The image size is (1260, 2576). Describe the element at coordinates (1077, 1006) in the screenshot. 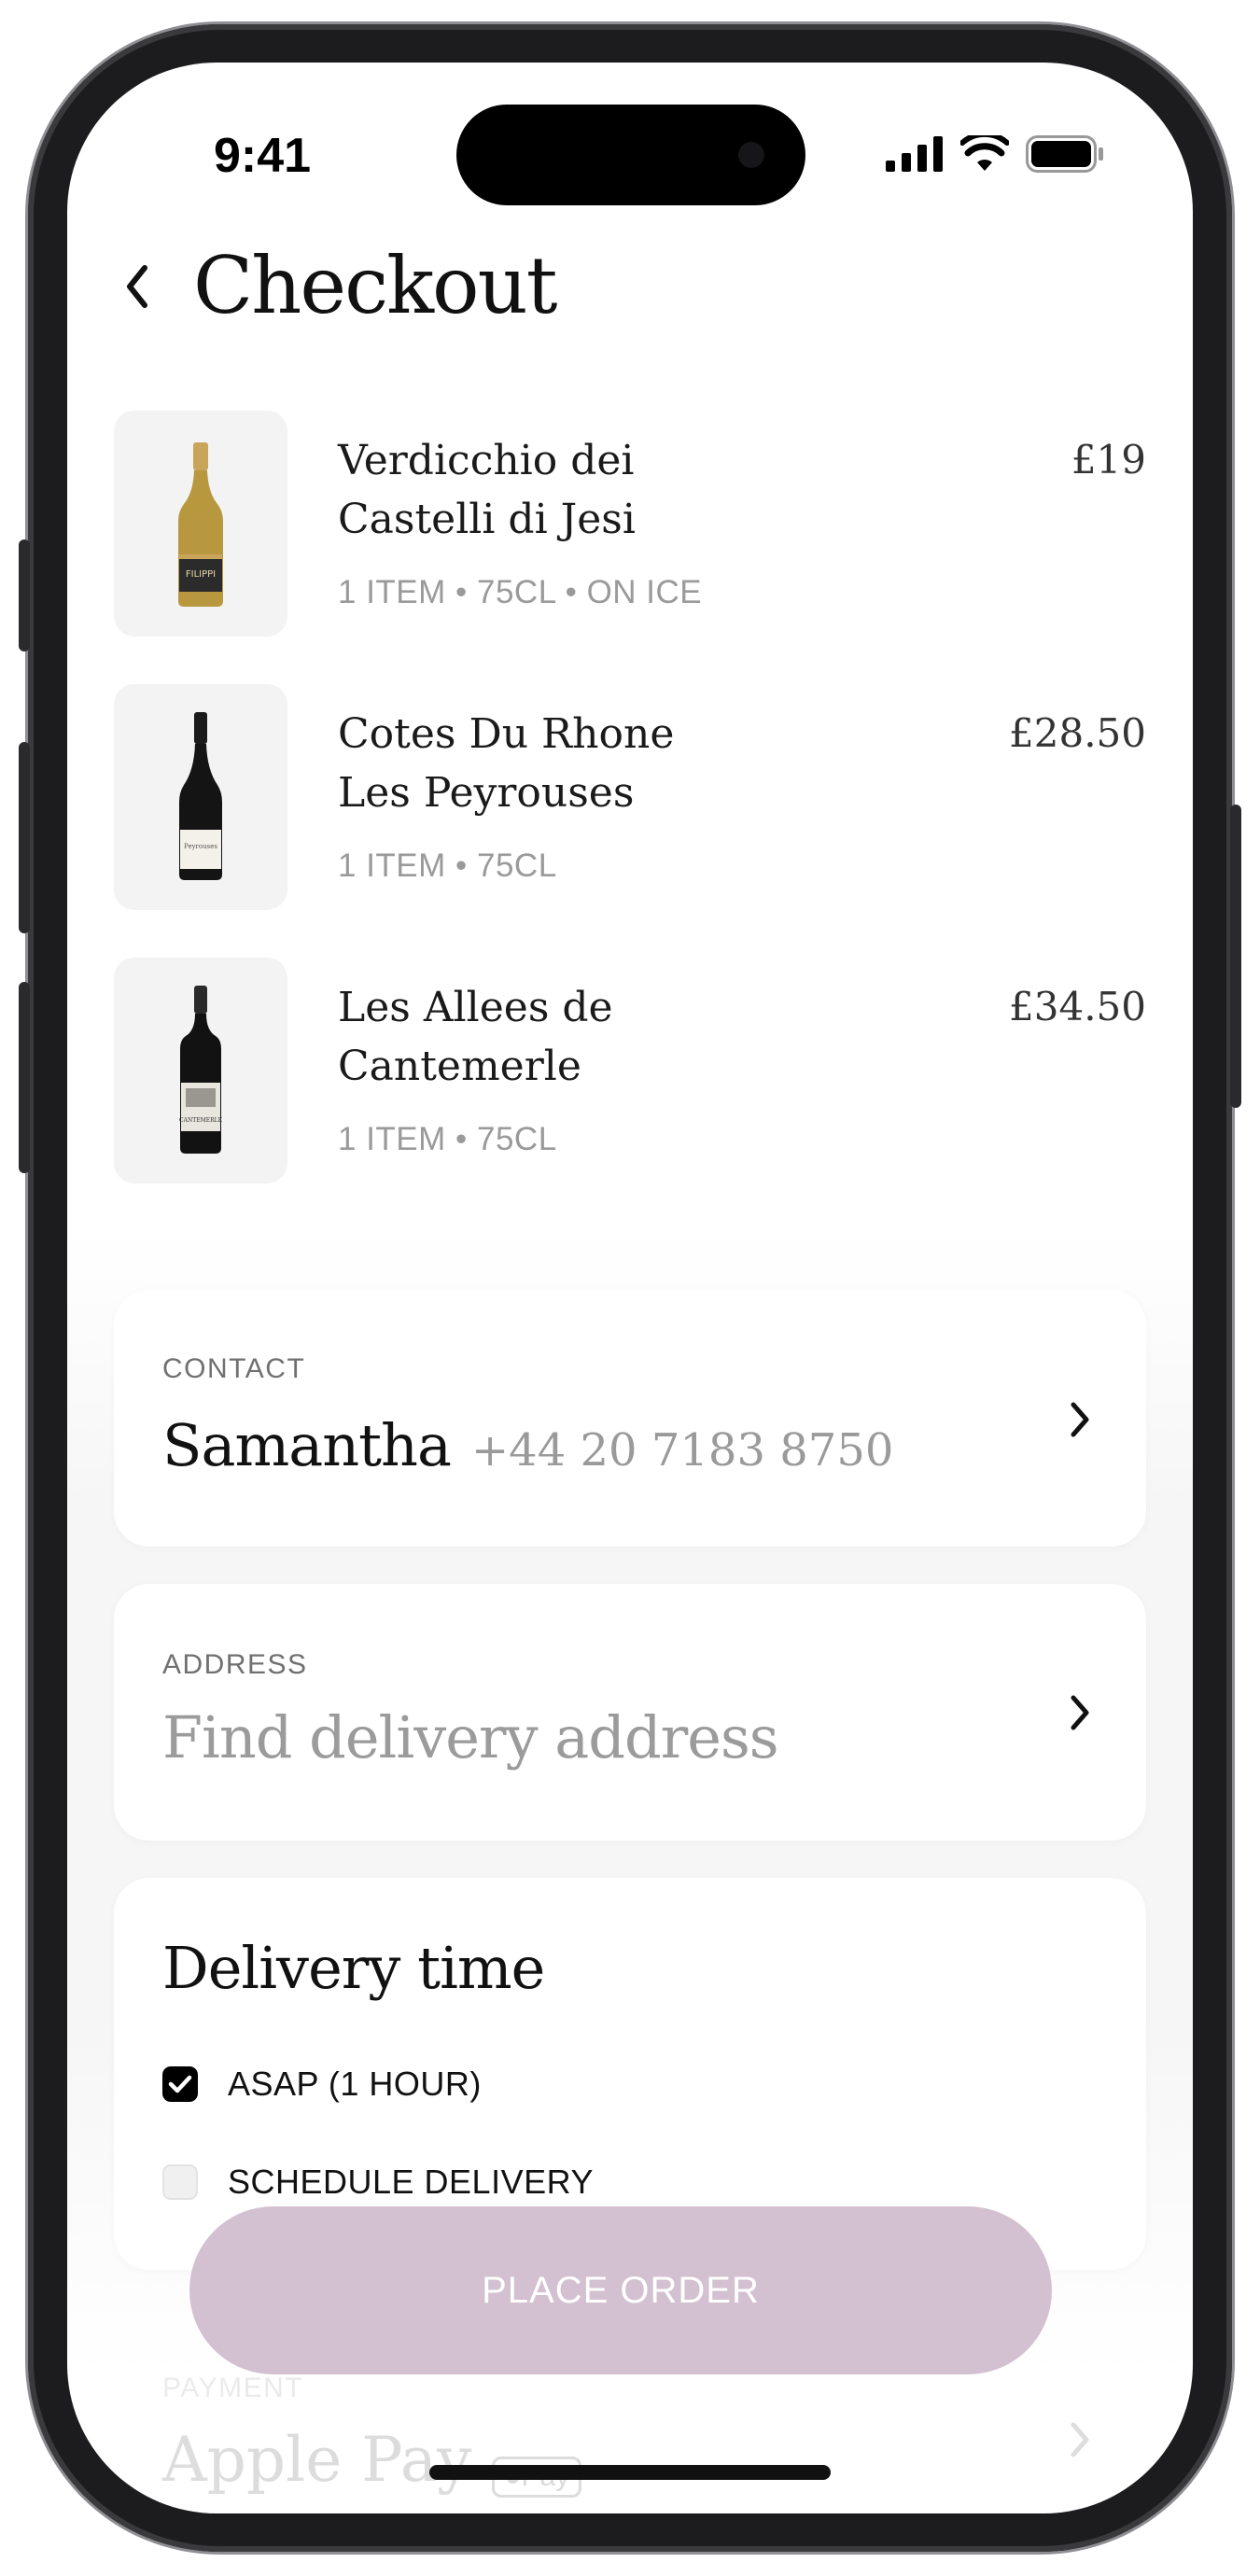

I see `product-price: £34.50` at that location.